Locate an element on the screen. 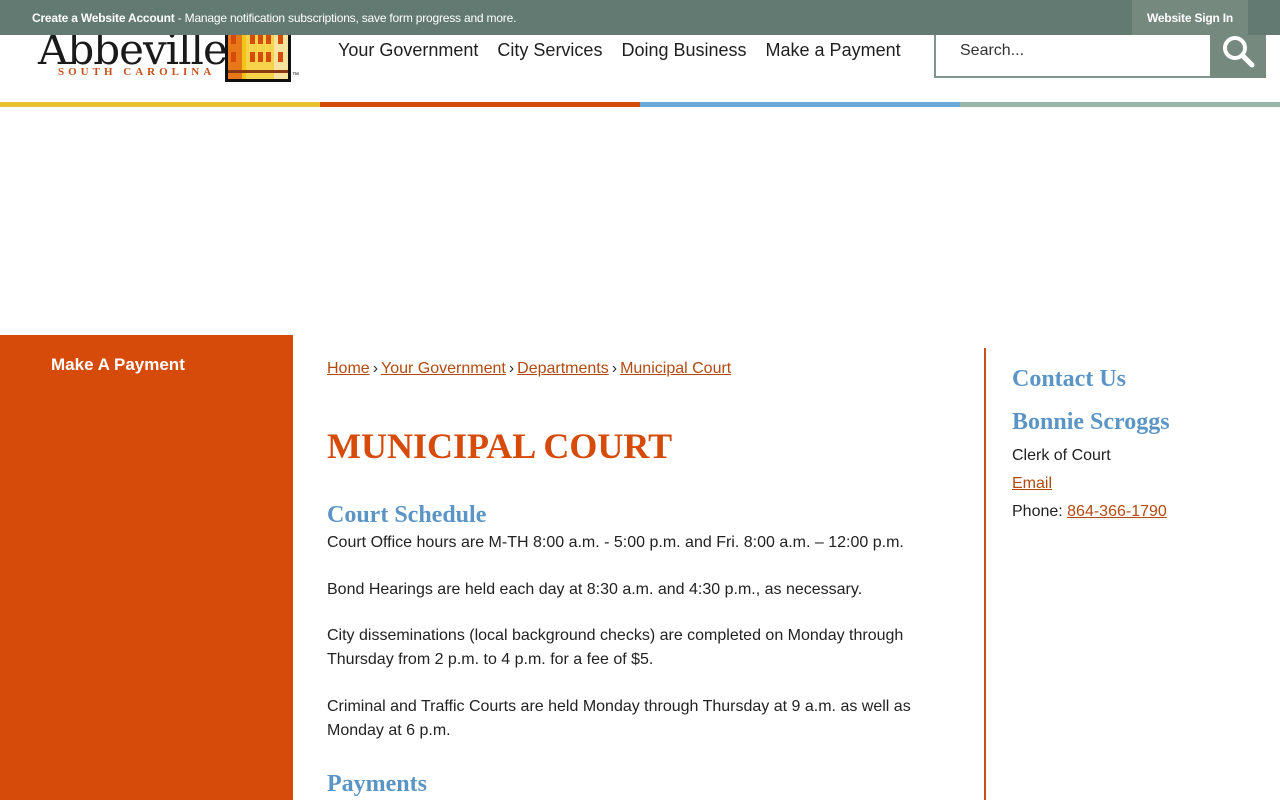  logo-subtitle: SOUTH CAROLINA is located at coordinates (137, 72).